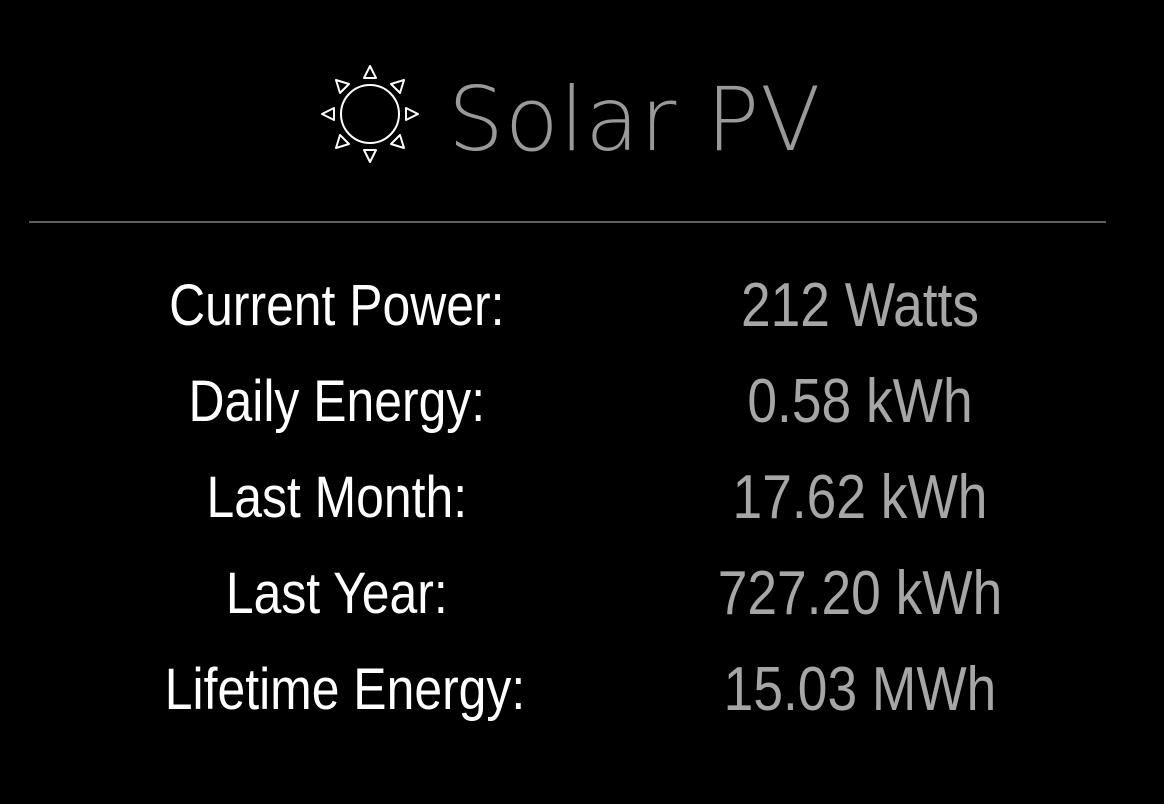 Image resolution: width=1164 pixels, height=804 pixels. I want to click on stat-value: 0.58 kWh, so click(860, 401).